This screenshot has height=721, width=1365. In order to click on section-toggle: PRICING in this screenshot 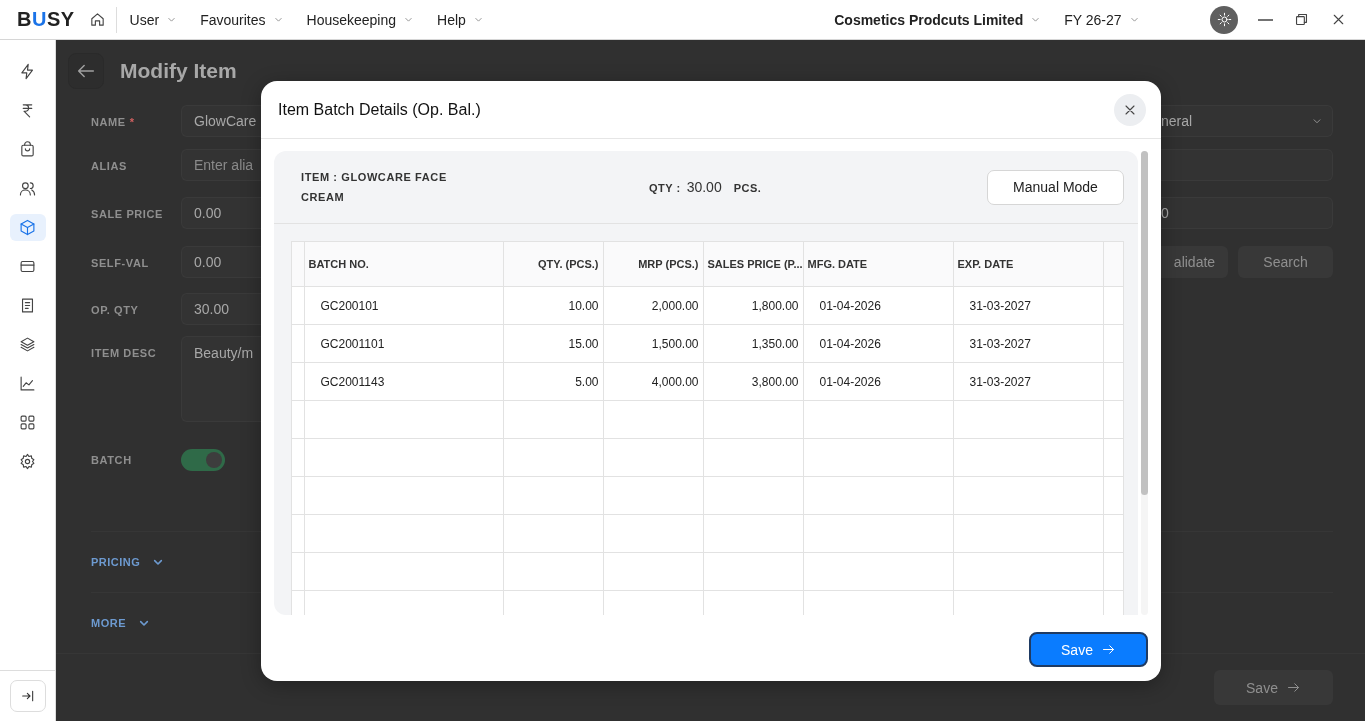, I will do `click(129, 562)`.